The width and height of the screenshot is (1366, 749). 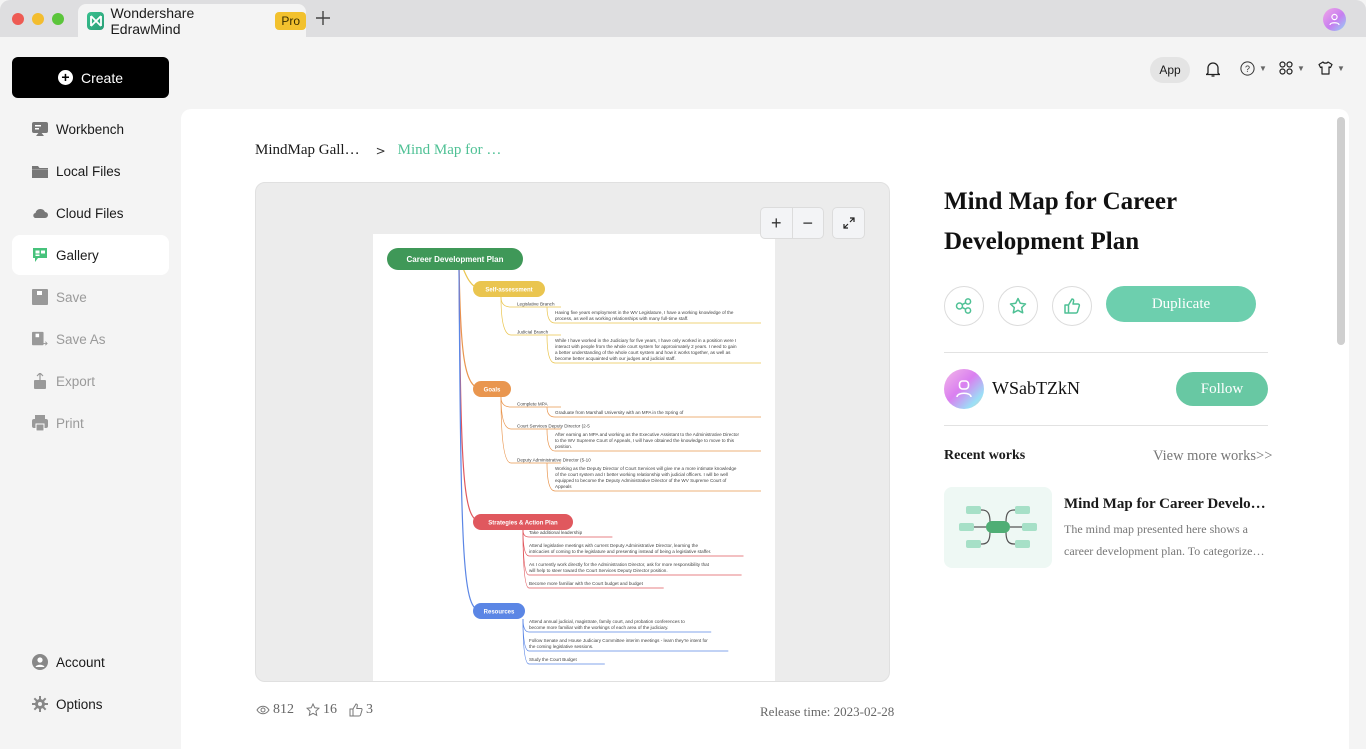 I want to click on sidebar-item-export: Export, so click(x=90, y=381).